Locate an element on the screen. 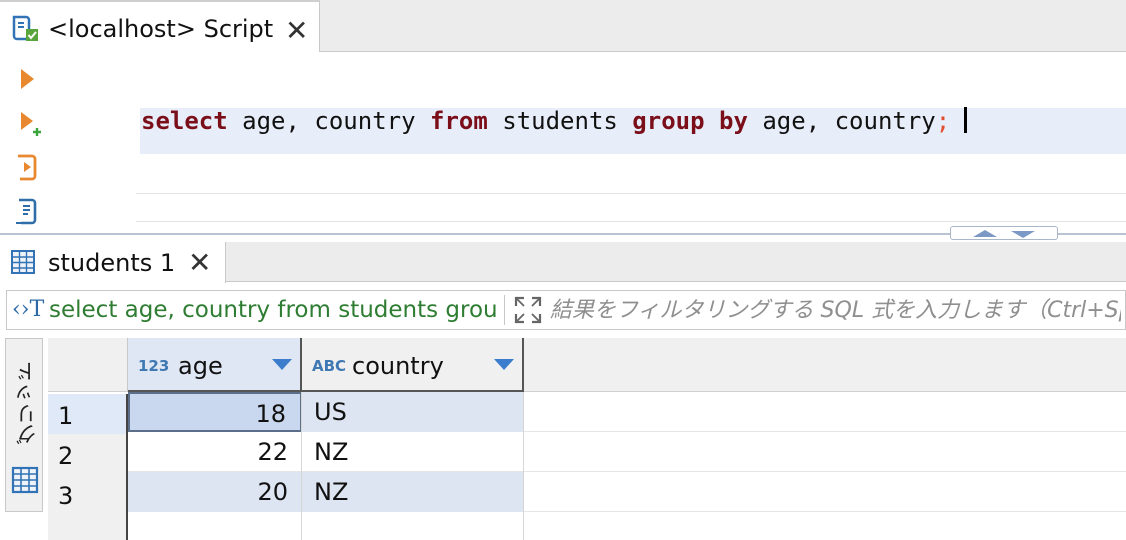 This screenshot has height=540, width=1126. filter-separator is located at coordinates (504, 310).